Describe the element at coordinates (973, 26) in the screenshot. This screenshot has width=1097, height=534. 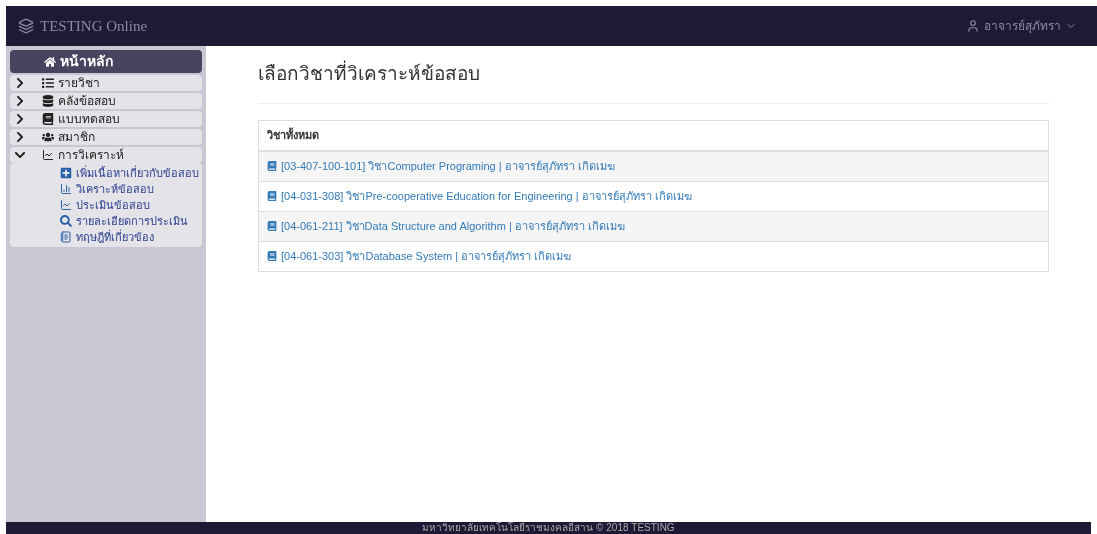
I see `user-icon` at that location.